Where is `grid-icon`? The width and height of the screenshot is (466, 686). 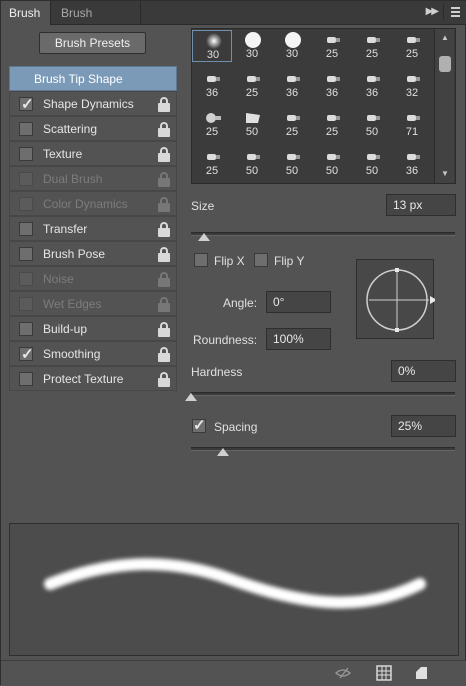 grid-icon is located at coordinates (384, 673).